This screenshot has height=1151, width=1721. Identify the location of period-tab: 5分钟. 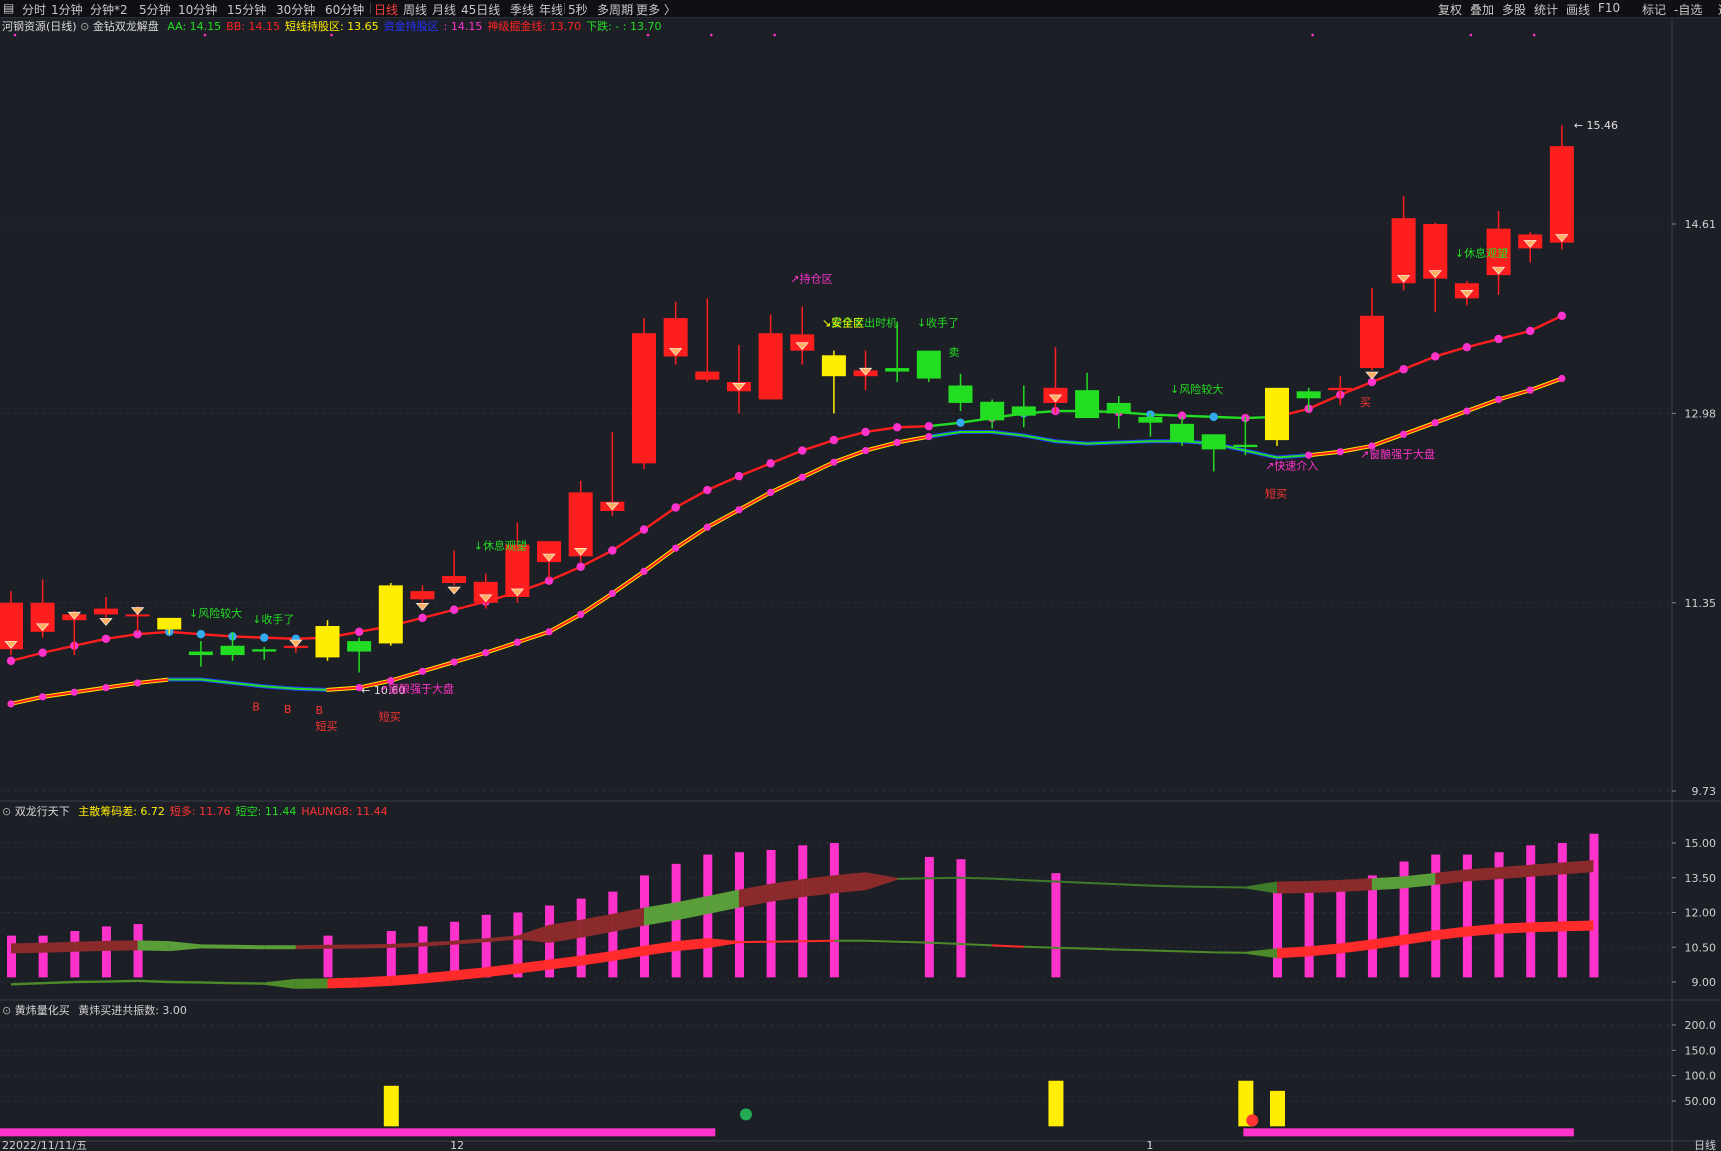
(155, 9).